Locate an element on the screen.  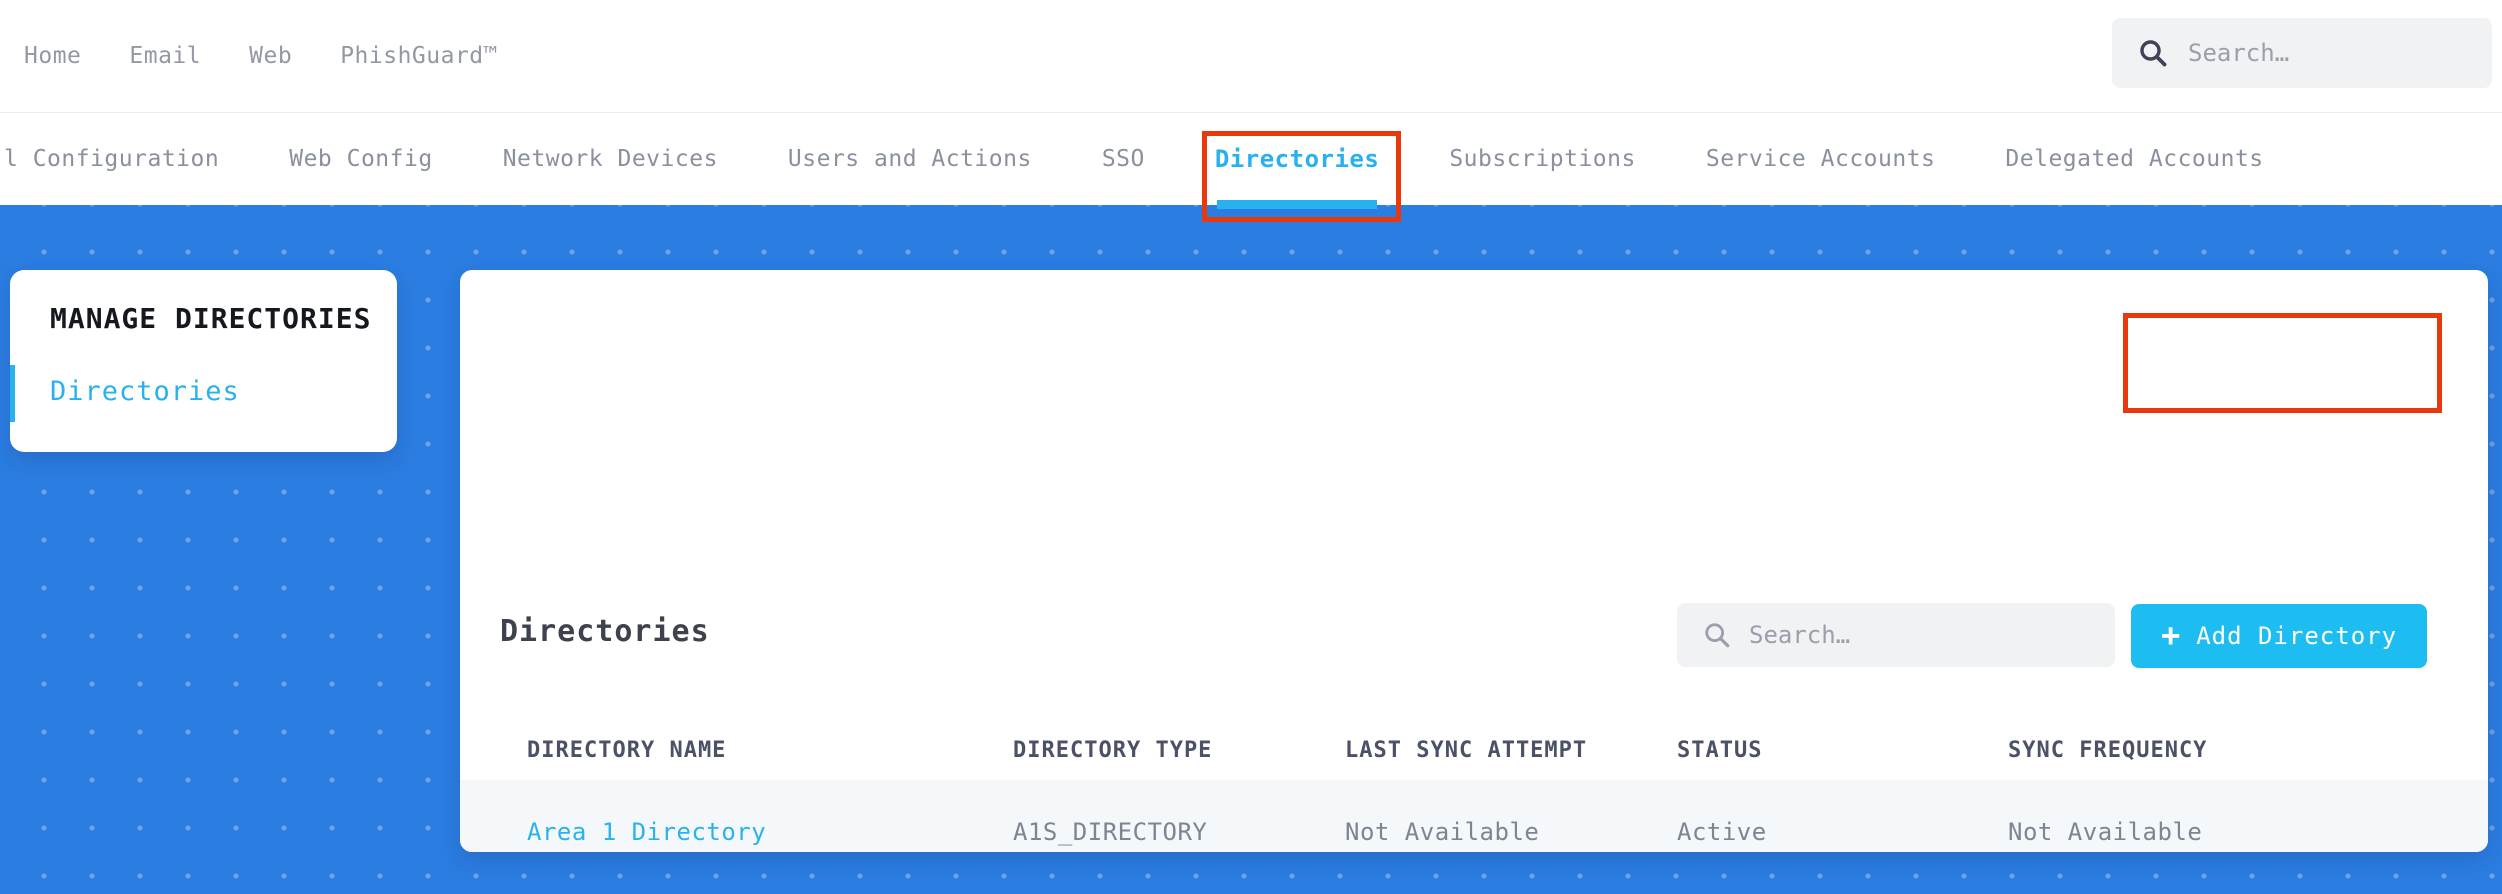
tab-label: Subscriptions is located at coordinates (1542, 159).